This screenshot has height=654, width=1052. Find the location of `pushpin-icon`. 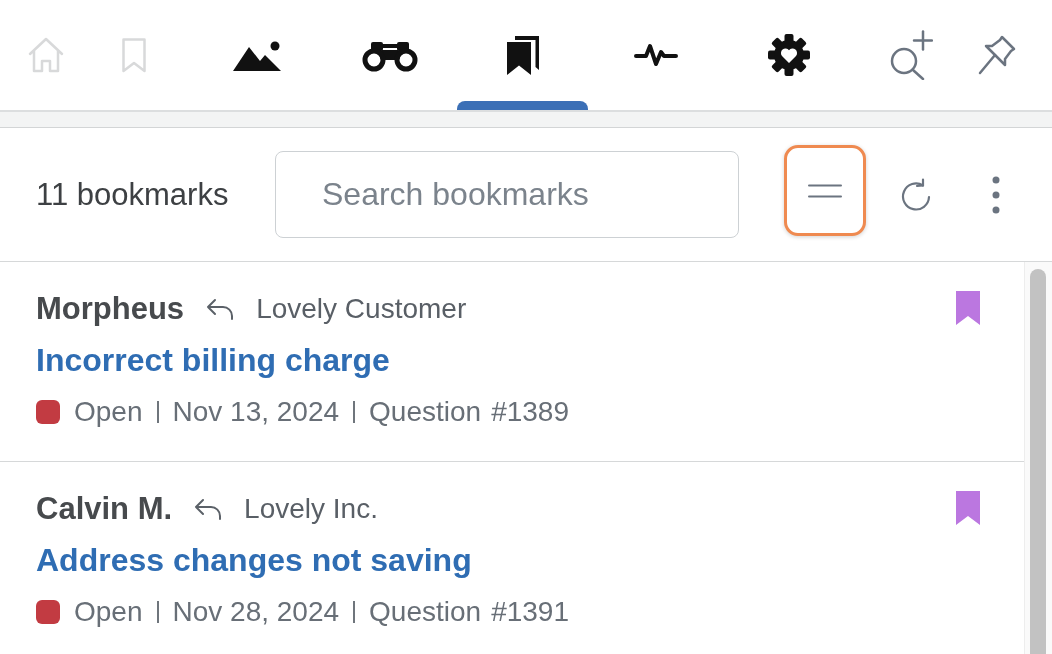

pushpin-icon is located at coordinates (997, 55).